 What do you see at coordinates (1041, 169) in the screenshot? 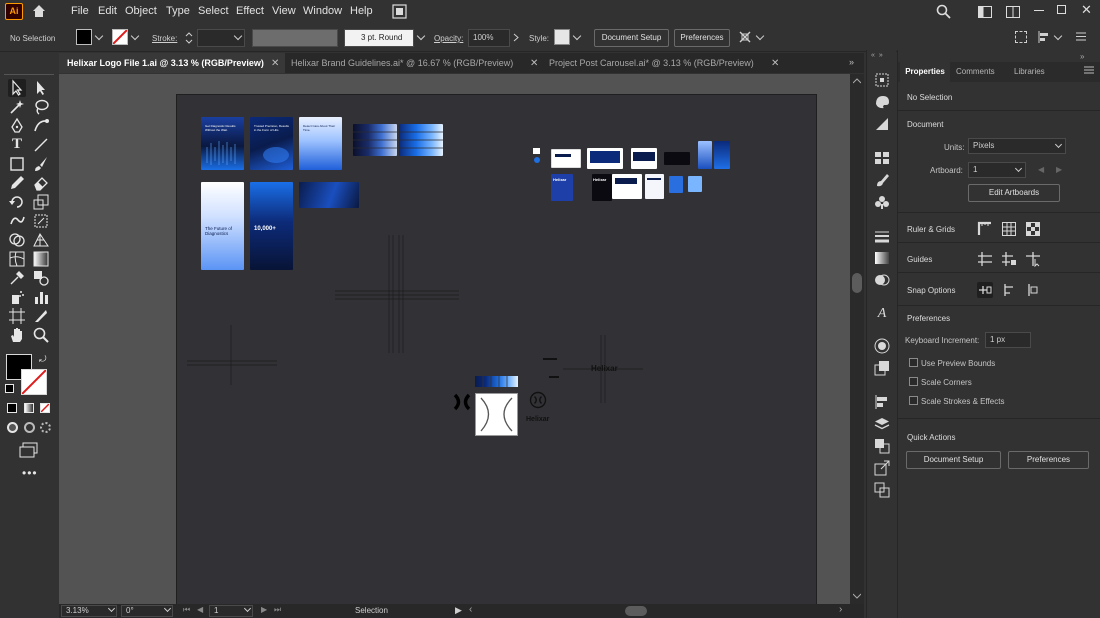
I see `previous-artboard-arrow: ◀` at bounding box center [1041, 169].